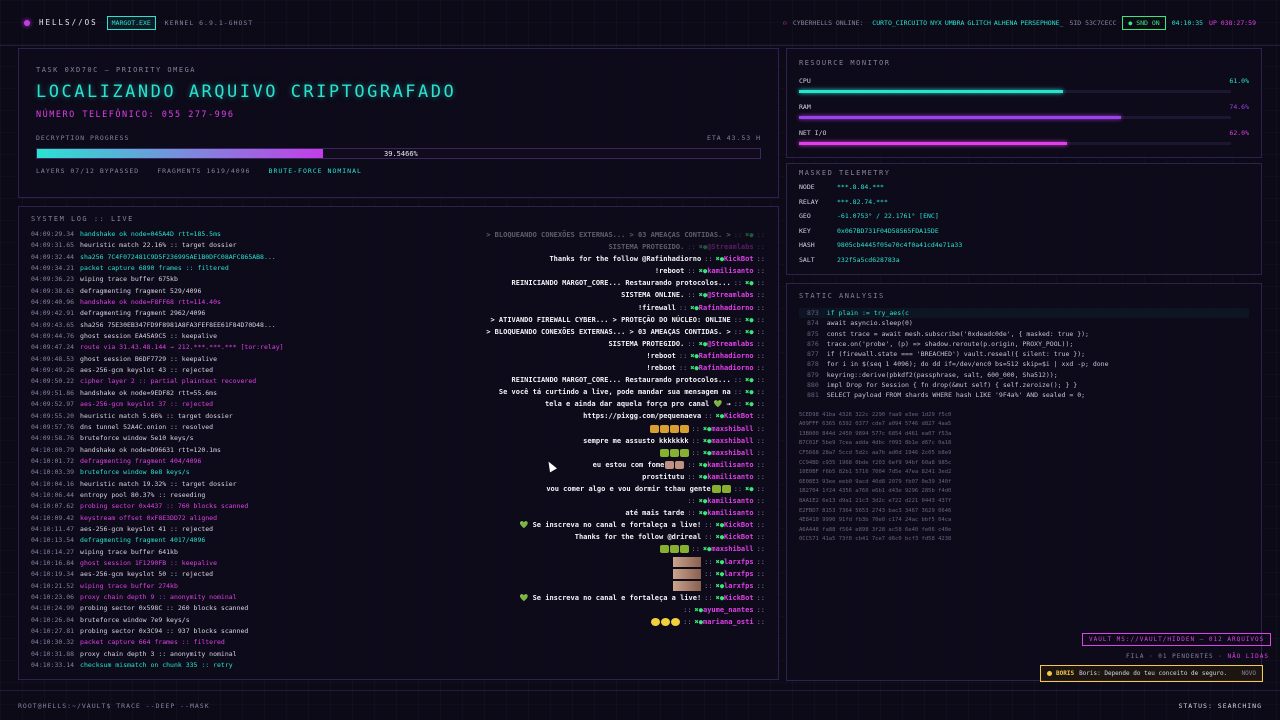 This screenshot has width=1280, height=720. I want to click on online-user: NYX, so click(936, 23).